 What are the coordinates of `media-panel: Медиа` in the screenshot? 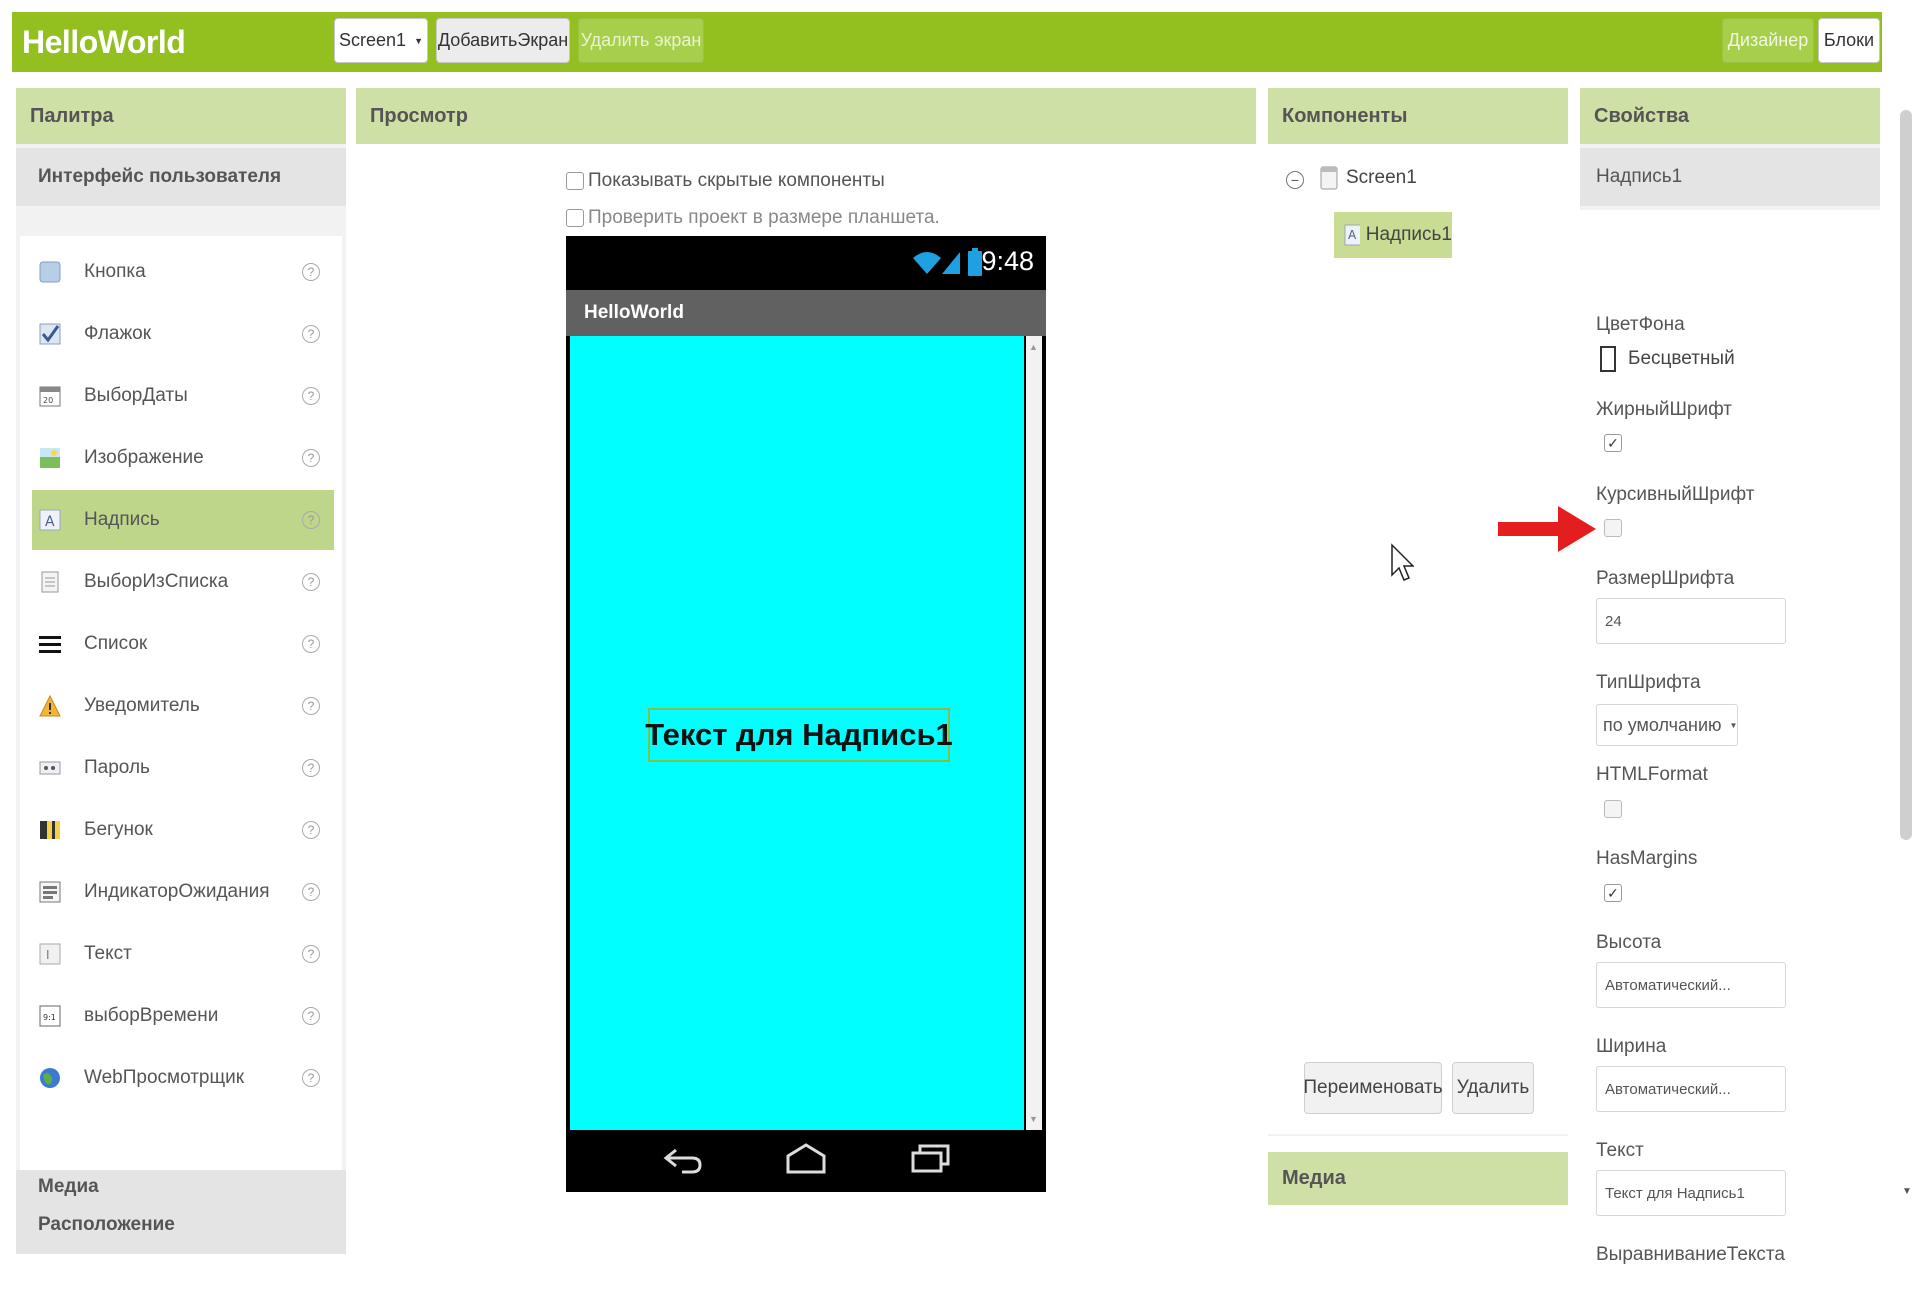 It's located at (1418, 1178).